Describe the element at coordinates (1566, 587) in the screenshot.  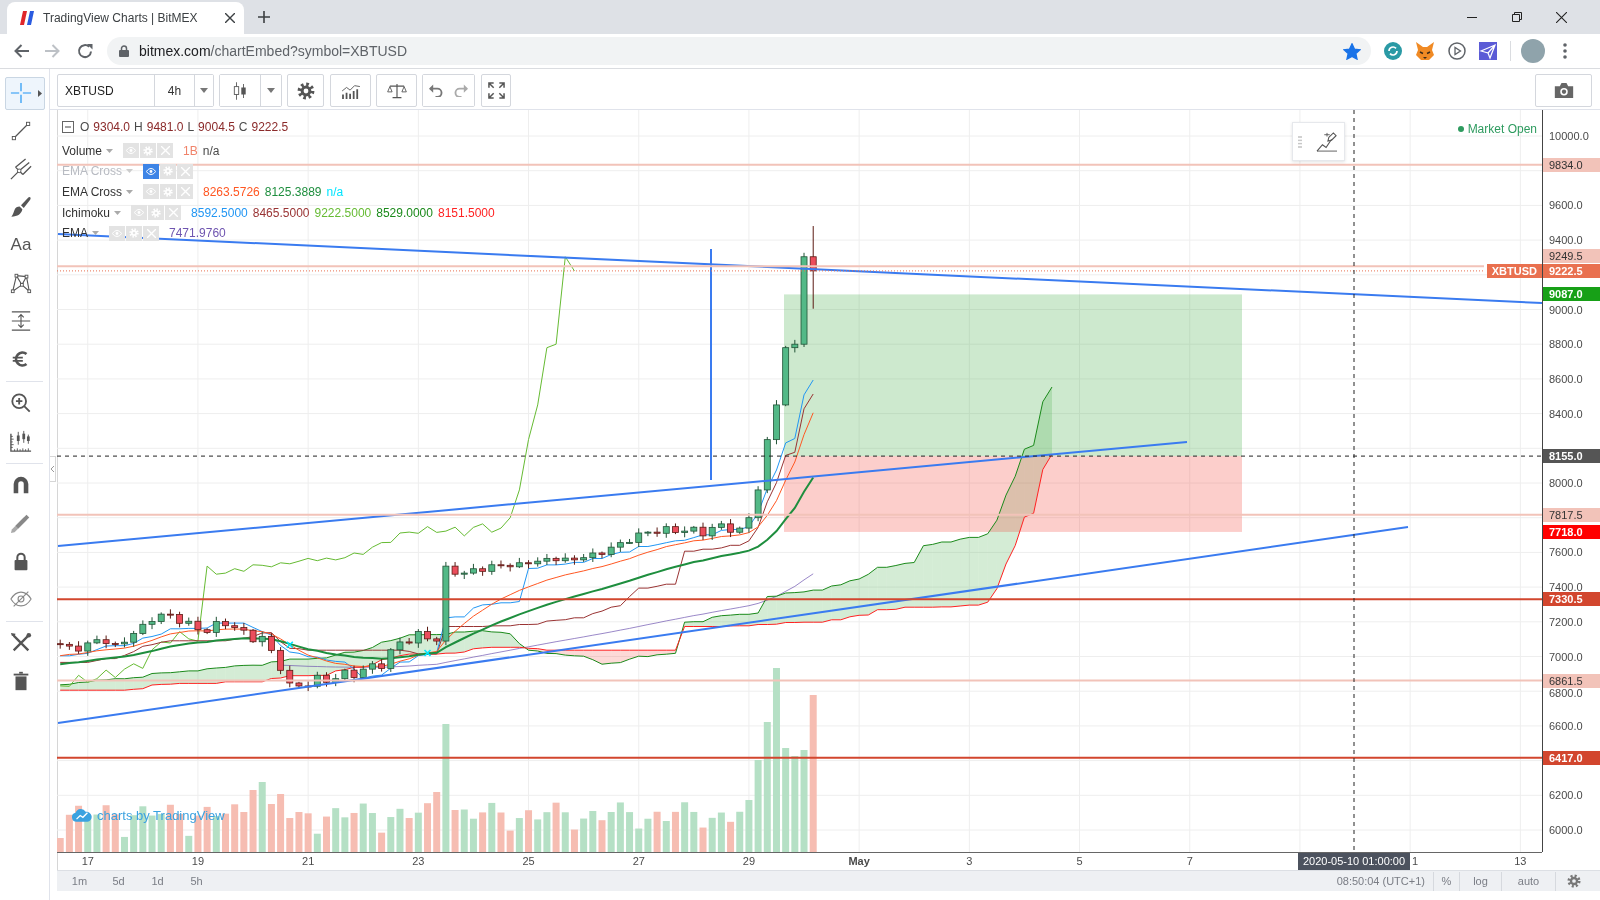
I see `price-tick-label: 7400.0` at that location.